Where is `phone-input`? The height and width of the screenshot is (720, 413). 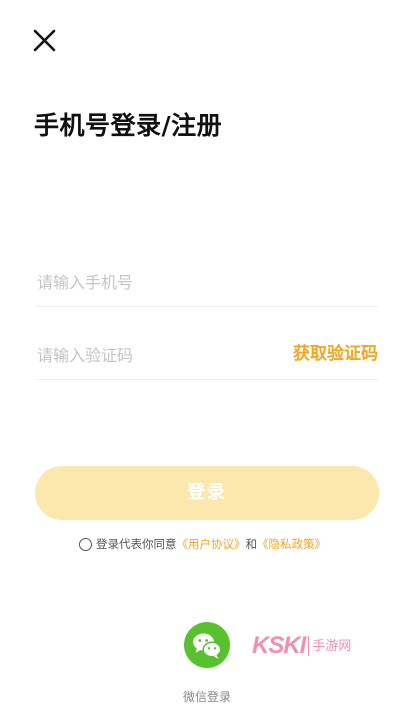 phone-input is located at coordinates (157, 282).